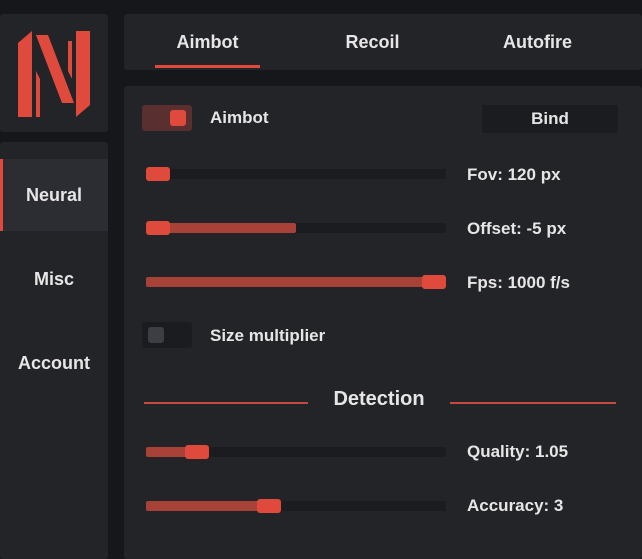 The image size is (642, 559). What do you see at coordinates (550, 119) in the screenshot?
I see `bind-button: Bind` at bounding box center [550, 119].